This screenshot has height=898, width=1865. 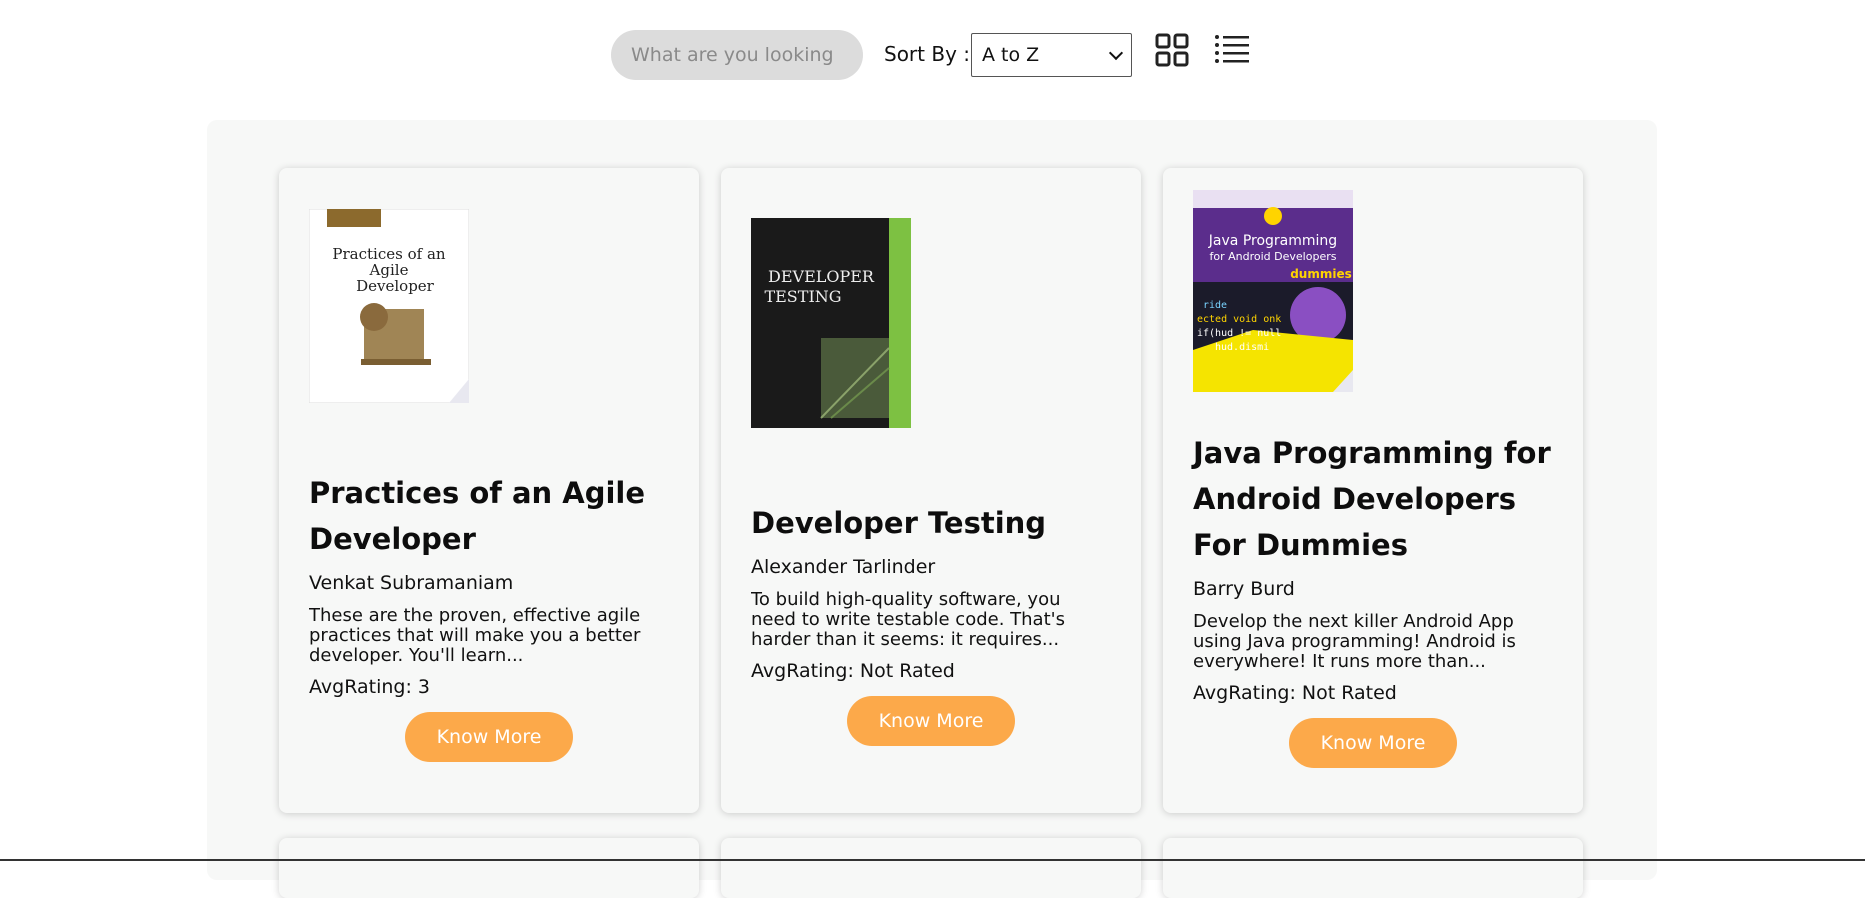 I want to click on toolbar: Sort By : A to Z, so click(x=932, y=55).